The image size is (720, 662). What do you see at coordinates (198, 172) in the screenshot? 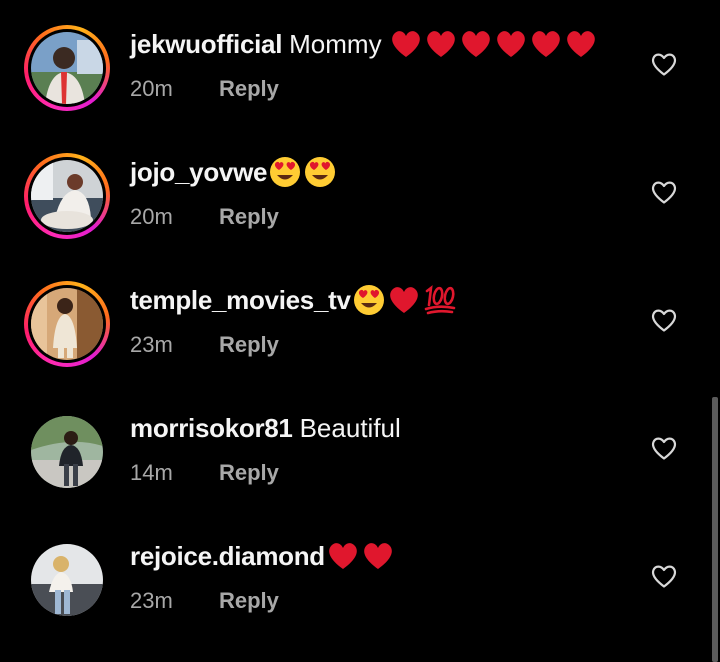
I see `comment-username: jojo_yovwe` at bounding box center [198, 172].